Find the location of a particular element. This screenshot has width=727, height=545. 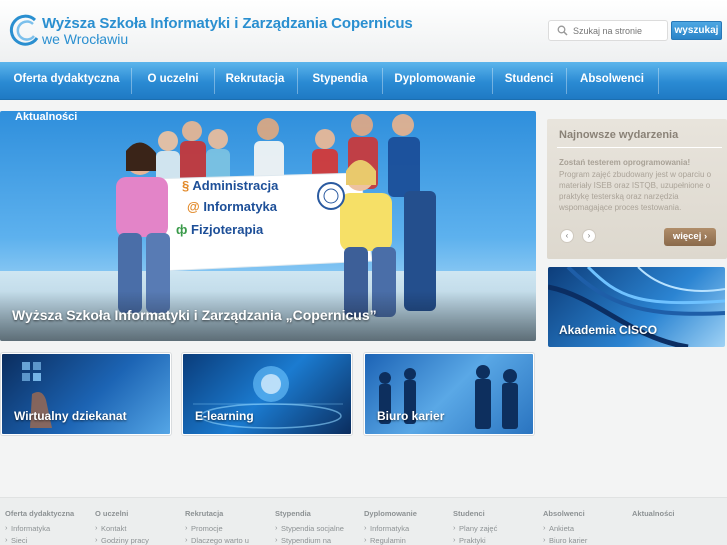

cisco-academy-tile: Akademia CISCO is located at coordinates (636, 307).